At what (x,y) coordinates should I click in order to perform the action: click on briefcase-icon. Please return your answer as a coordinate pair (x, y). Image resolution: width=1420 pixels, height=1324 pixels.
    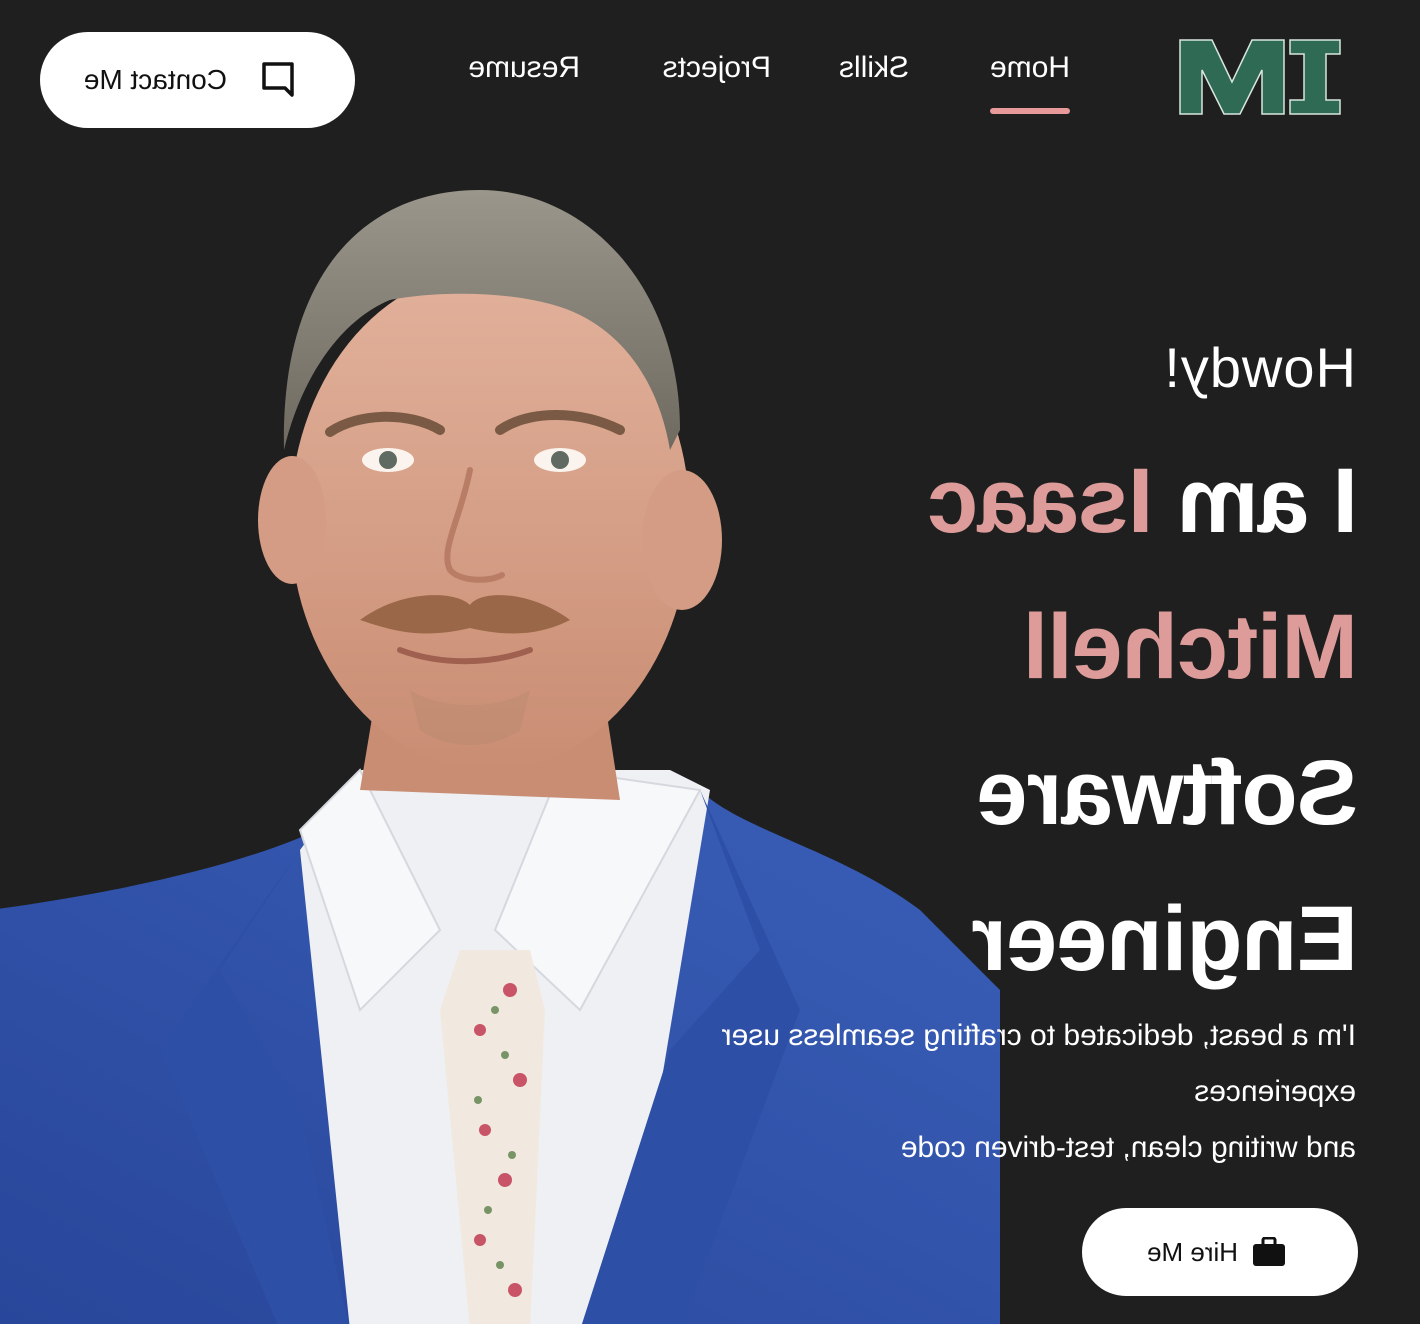
    Looking at the image, I should click on (1269, 1251).